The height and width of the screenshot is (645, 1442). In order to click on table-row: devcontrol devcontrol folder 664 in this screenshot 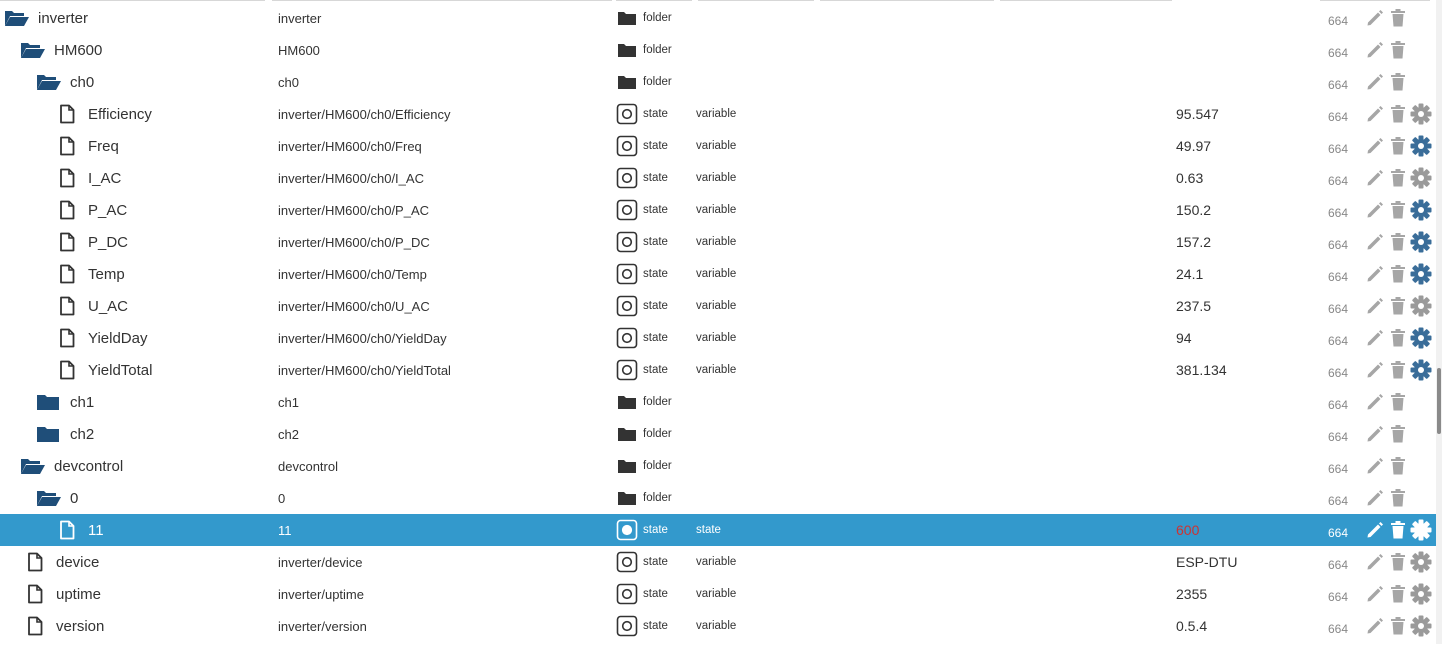, I will do `click(718, 466)`.